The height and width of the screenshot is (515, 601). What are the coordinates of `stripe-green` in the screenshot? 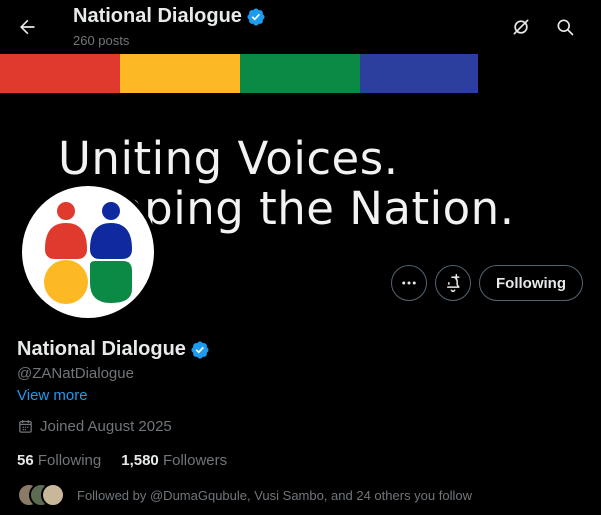 It's located at (300, 73).